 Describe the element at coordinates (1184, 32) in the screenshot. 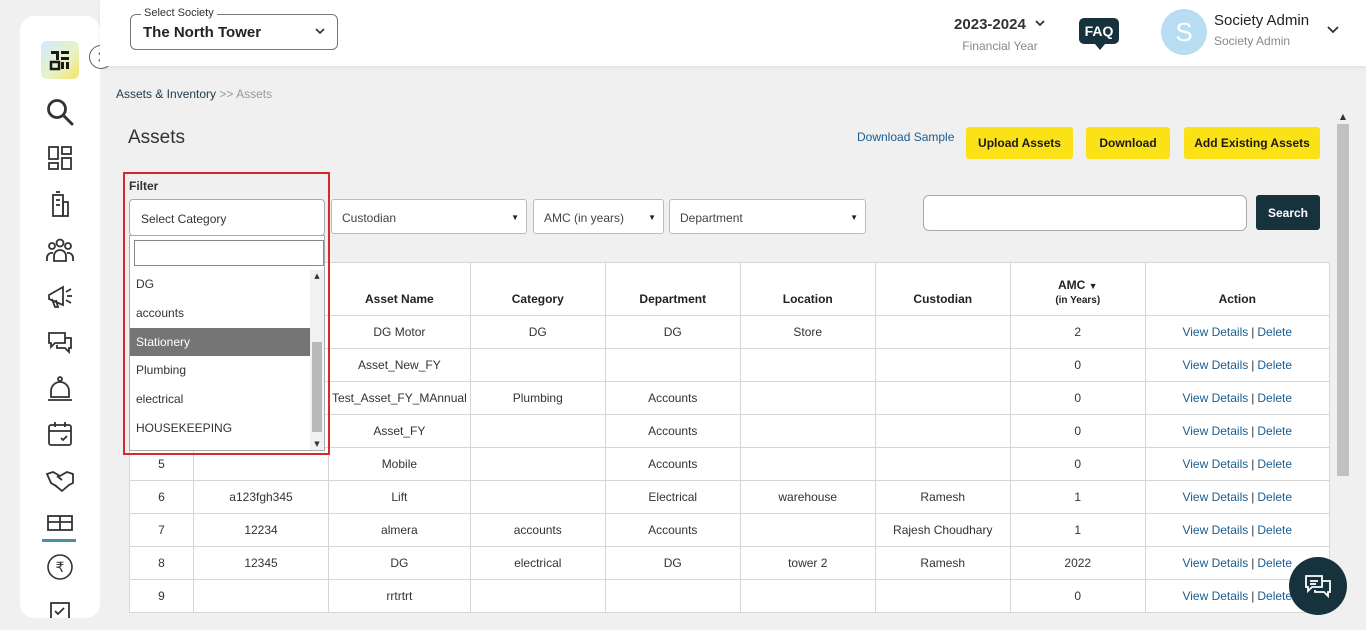

I see `avatar: S` at that location.